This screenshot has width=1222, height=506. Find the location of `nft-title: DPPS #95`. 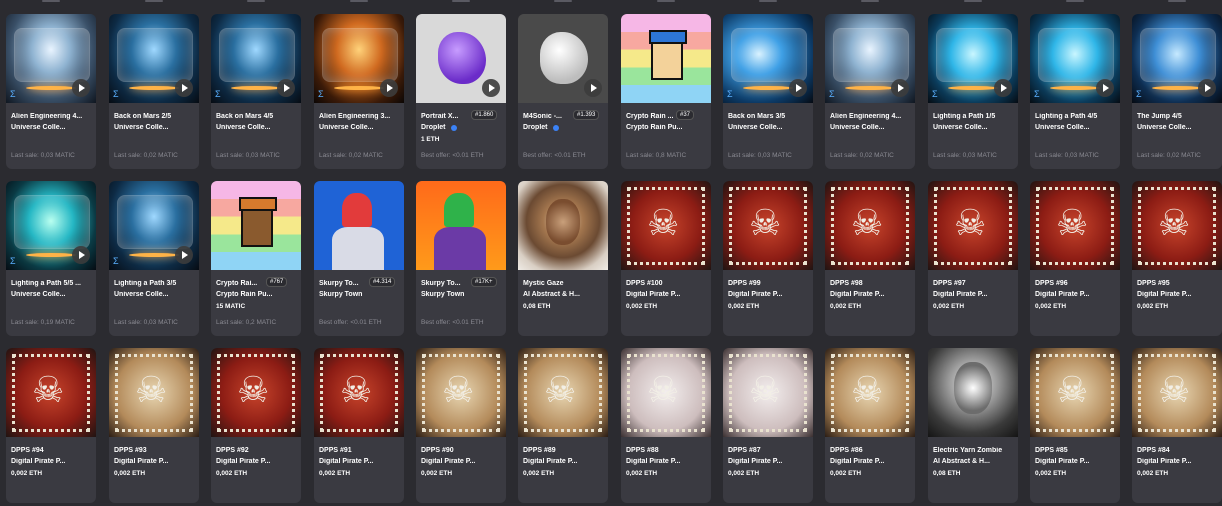

nft-title: DPPS #95 is located at coordinates (1178, 283).